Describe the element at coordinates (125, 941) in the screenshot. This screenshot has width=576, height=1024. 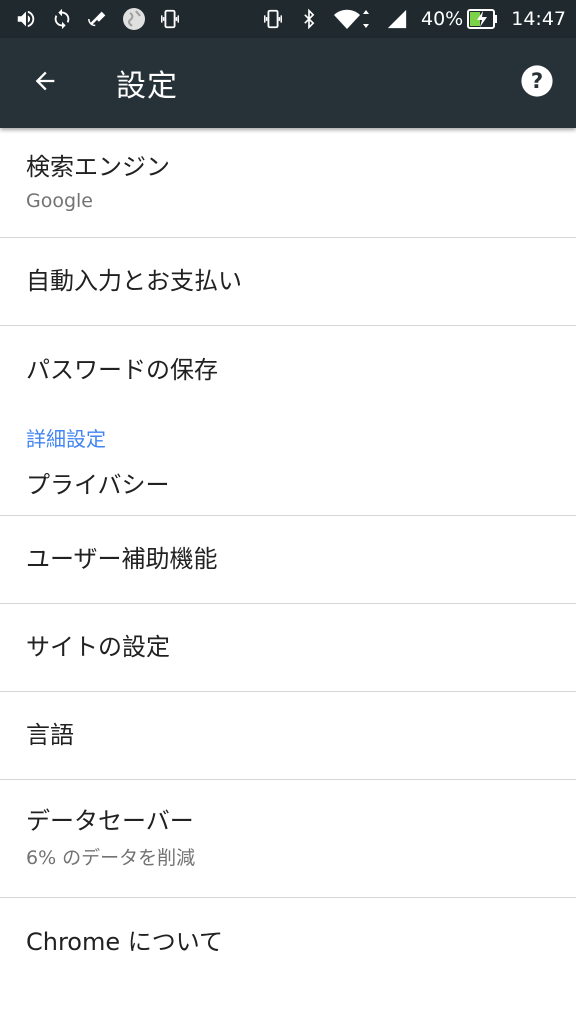
I see `setting-title: Chrome について` at that location.